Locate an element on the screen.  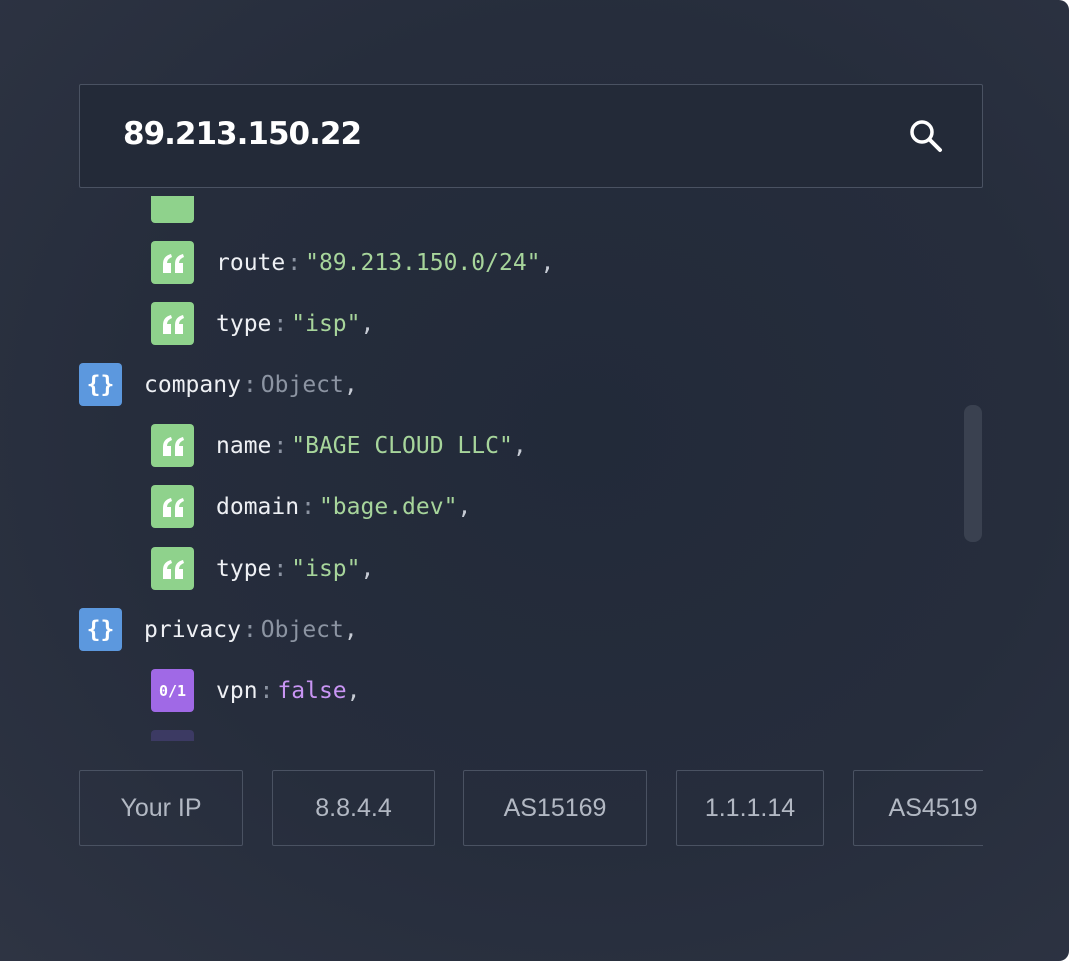
json-row: 0/1 vpn: false, is located at coordinates (256, 690).